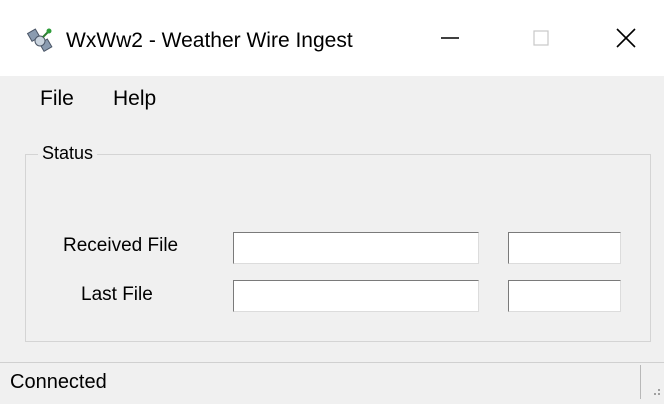 The height and width of the screenshot is (404, 664). Describe the element at coordinates (57, 99) in the screenshot. I see `menu-item-file: File` at that location.